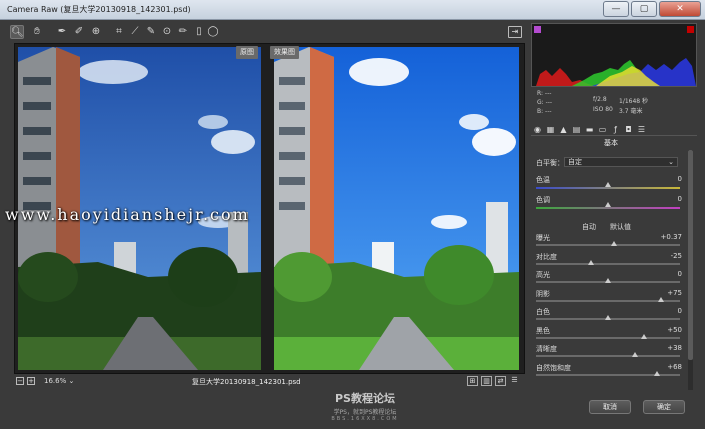  Describe the element at coordinates (514, 381) in the screenshot. I see `view-settings-icon: ☰` at that location.